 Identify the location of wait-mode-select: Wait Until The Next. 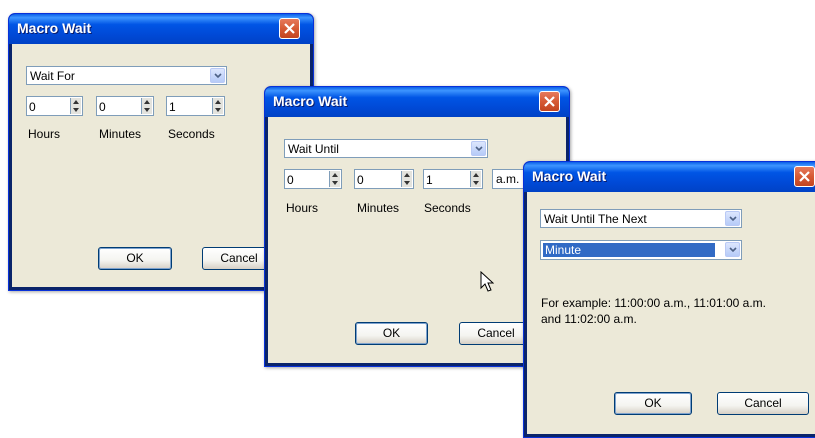
(641, 218).